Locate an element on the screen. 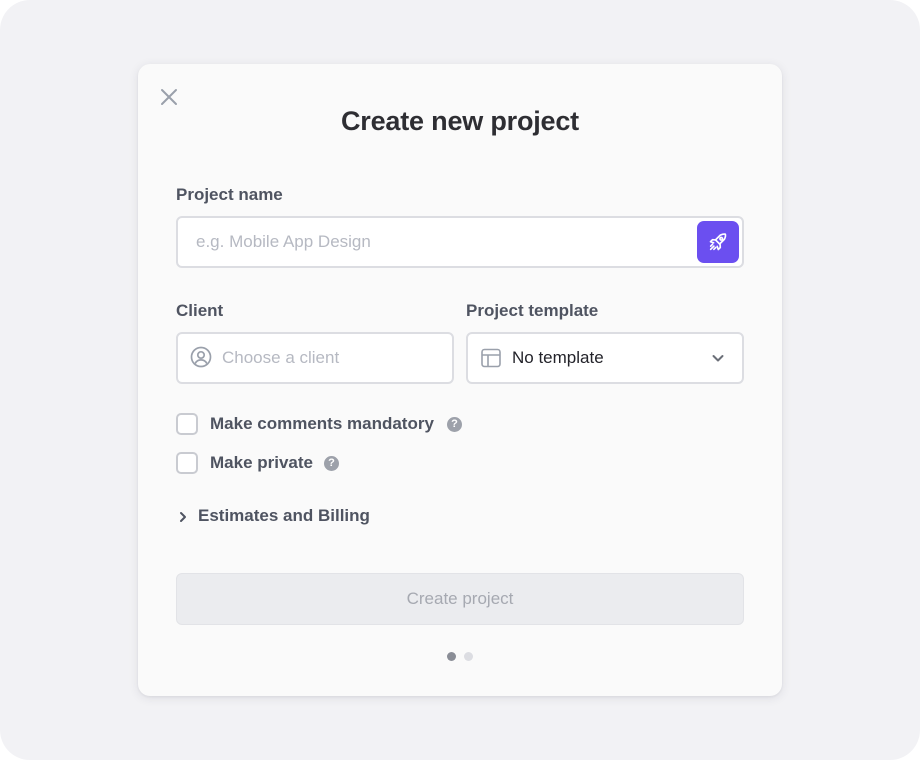 Image resolution: width=920 pixels, height=760 pixels. template-select: No template is located at coordinates (605, 358).